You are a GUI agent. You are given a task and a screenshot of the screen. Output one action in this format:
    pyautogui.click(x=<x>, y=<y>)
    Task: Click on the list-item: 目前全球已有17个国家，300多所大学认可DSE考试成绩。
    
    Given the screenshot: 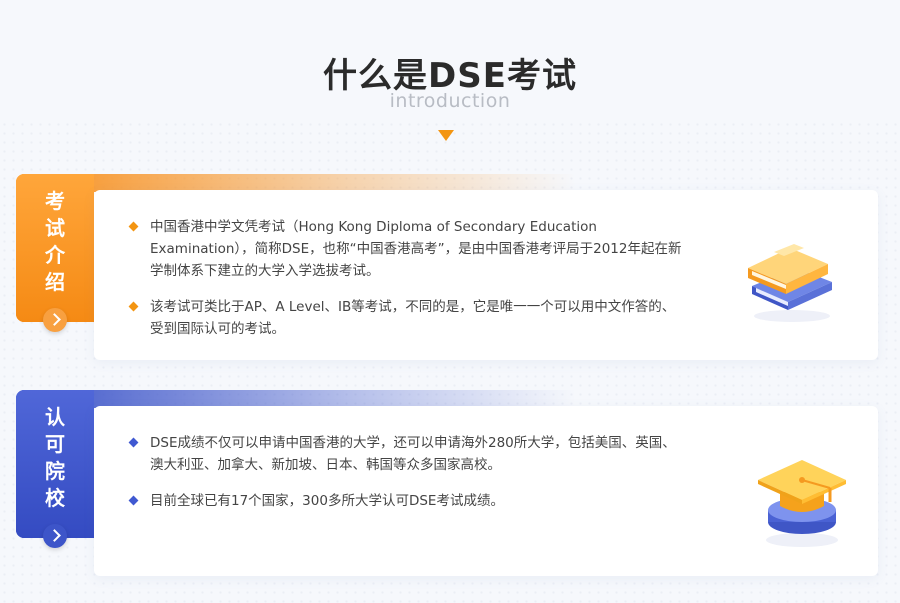 What is the action you would take?
    pyautogui.click(x=408, y=501)
    